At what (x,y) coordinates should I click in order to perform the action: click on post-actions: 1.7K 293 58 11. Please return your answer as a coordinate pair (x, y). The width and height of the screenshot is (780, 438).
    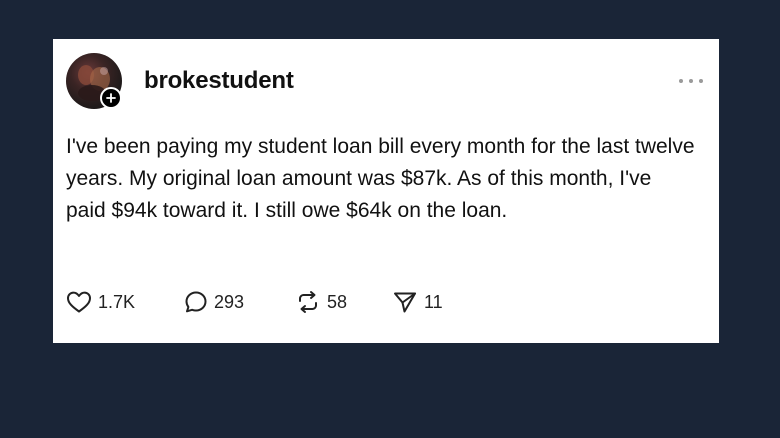
    Looking at the image, I should click on (254, 302).